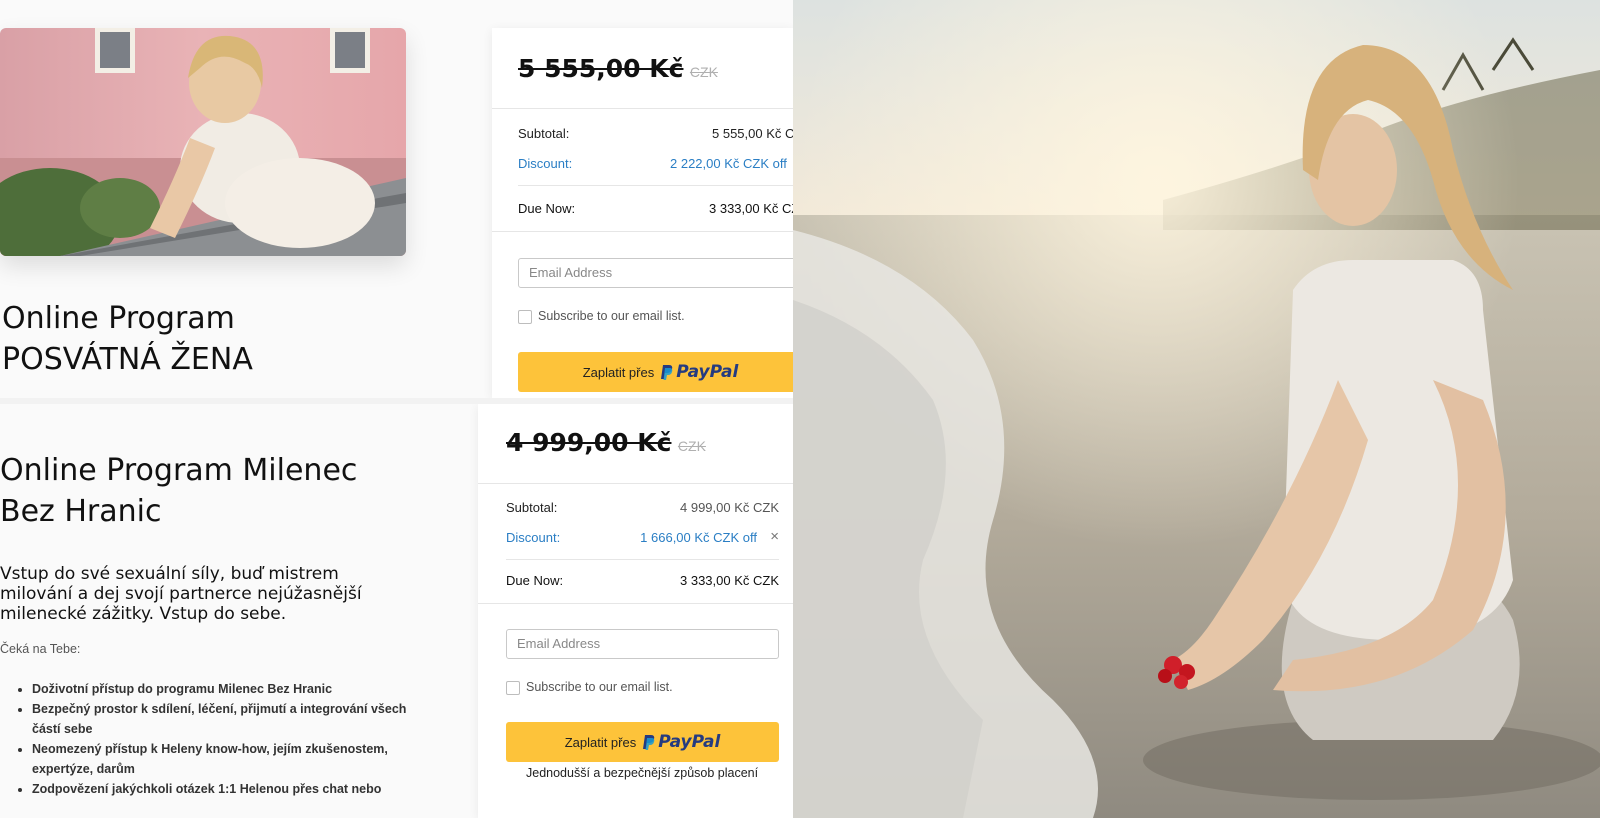 The image size is (1600, 818). I want to click on product-title: Online Program Milenec Bez Hranic, so click(179, 491).